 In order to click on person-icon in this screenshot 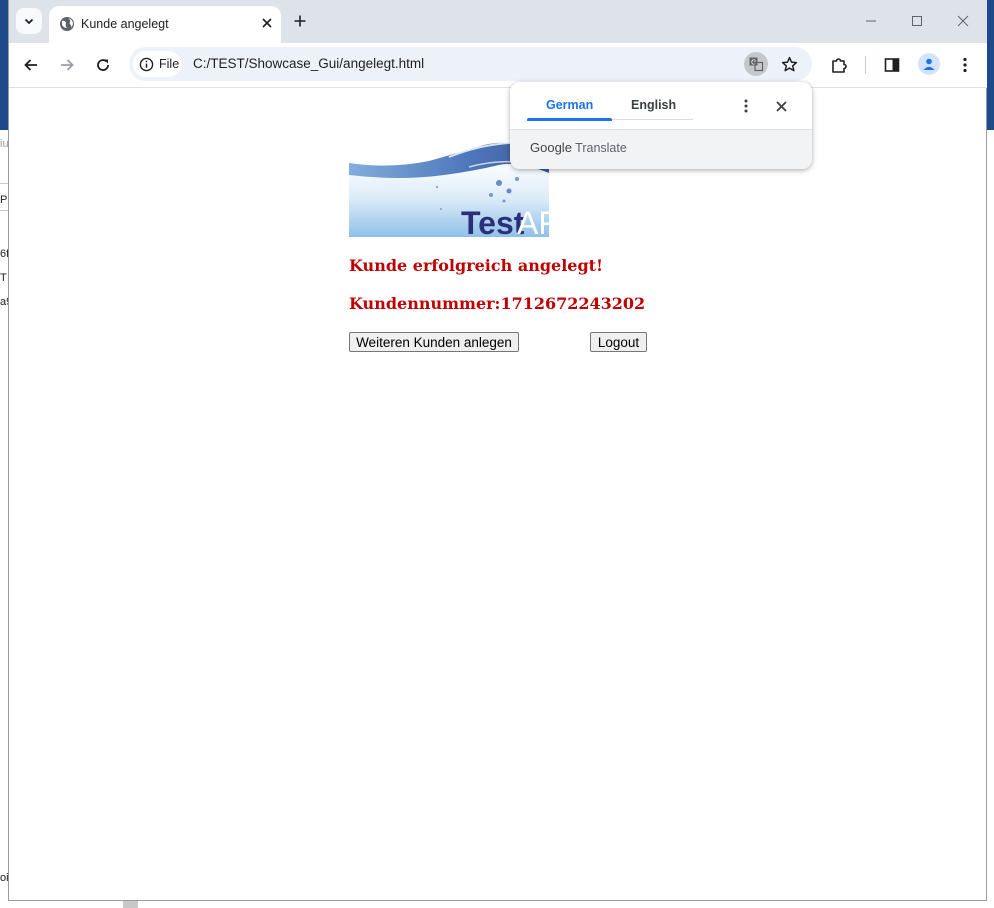, I will do `click(929, 64)`.